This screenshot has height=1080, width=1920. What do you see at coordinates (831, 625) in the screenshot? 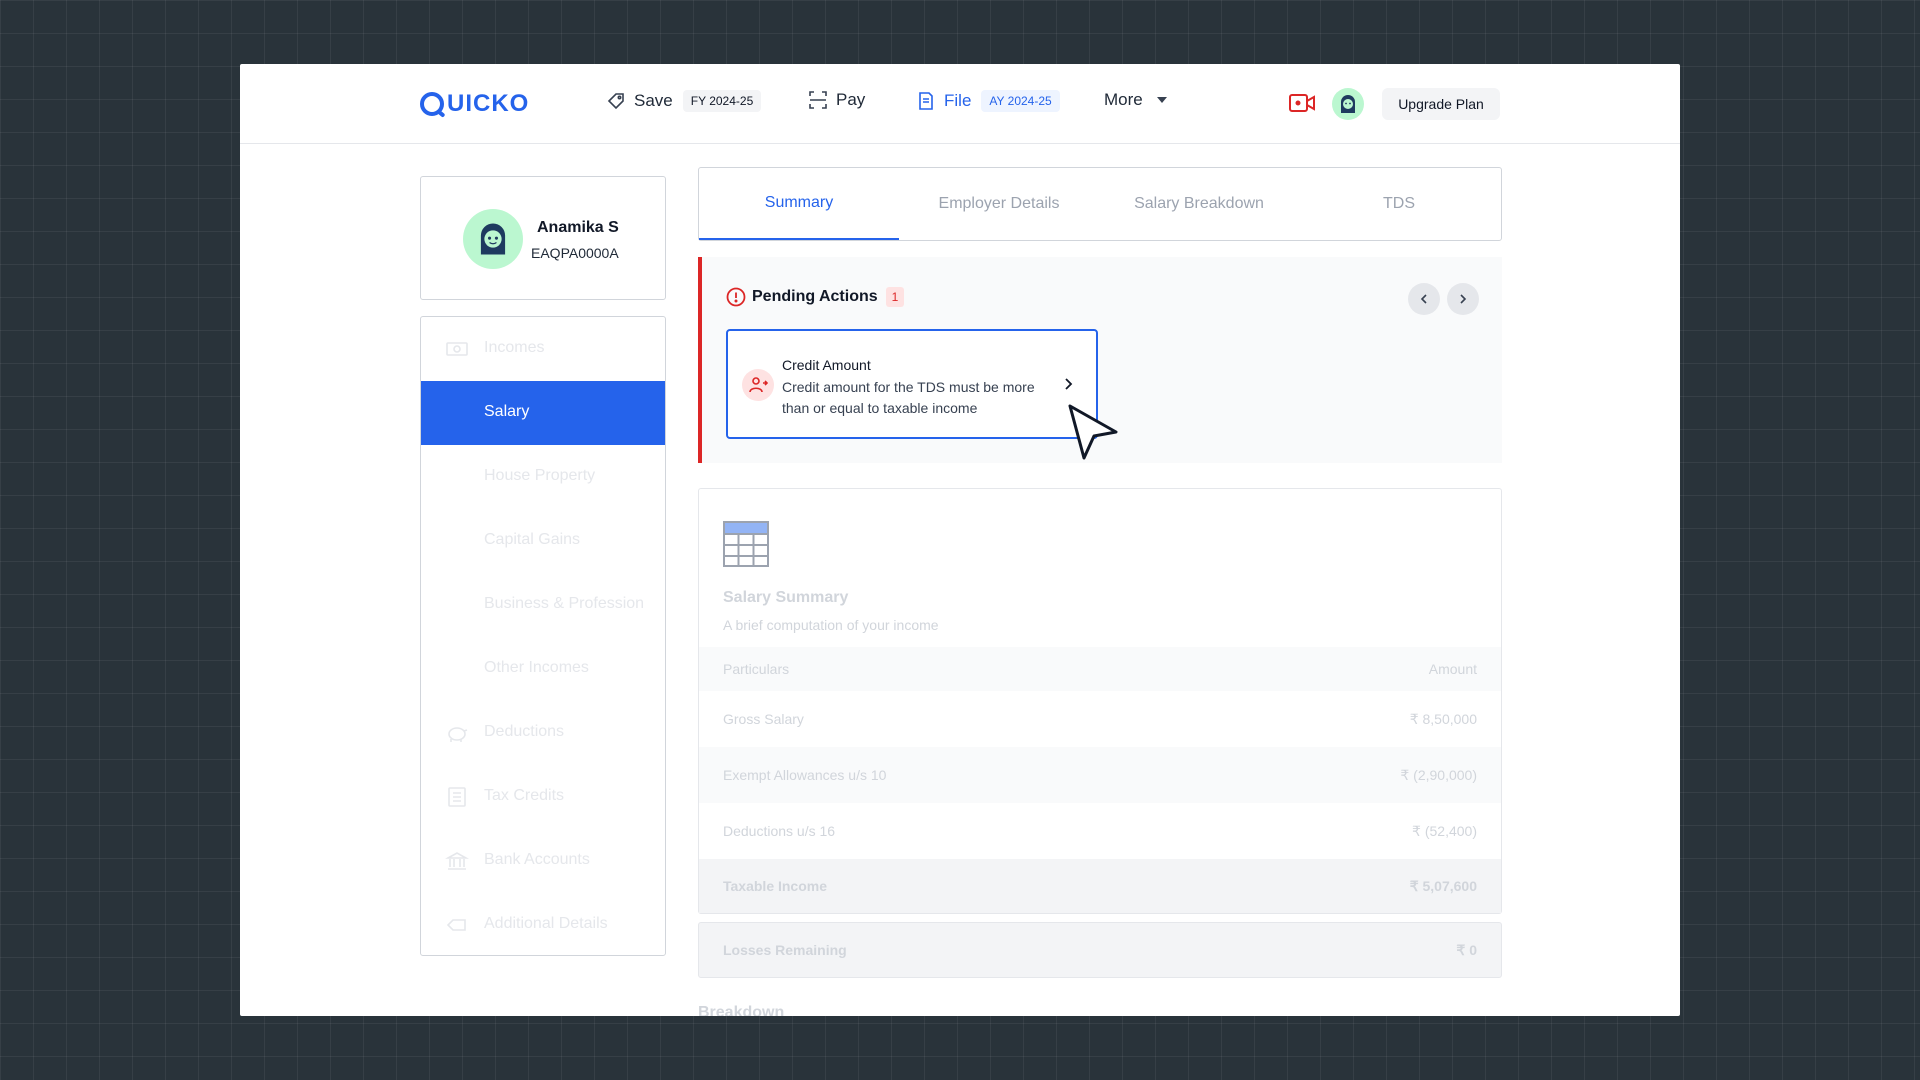
I see `summary-subtitle: A brief computation of your income` at bounding box center [831, 625].